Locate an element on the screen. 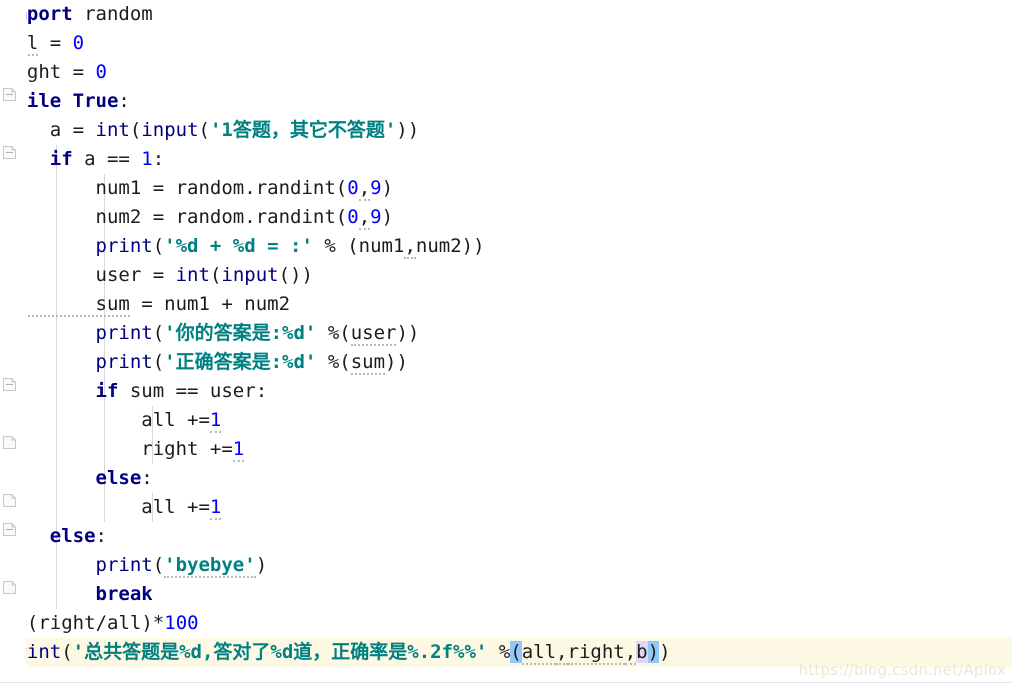  token-operator-eq: == is located at coordinates (124, 159).